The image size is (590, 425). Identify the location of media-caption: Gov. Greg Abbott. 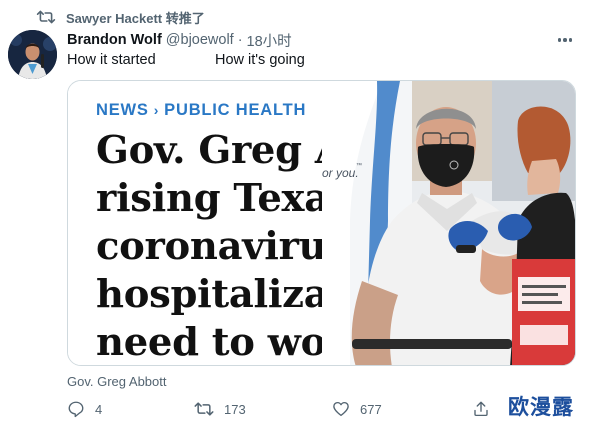
(116, 381).